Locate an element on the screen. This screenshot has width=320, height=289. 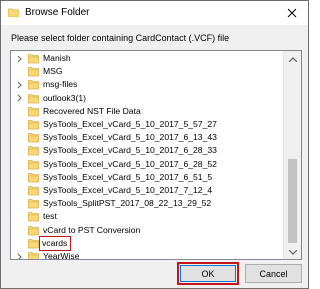
title-bar: Browse Folder is located at coordinates (154, 13).